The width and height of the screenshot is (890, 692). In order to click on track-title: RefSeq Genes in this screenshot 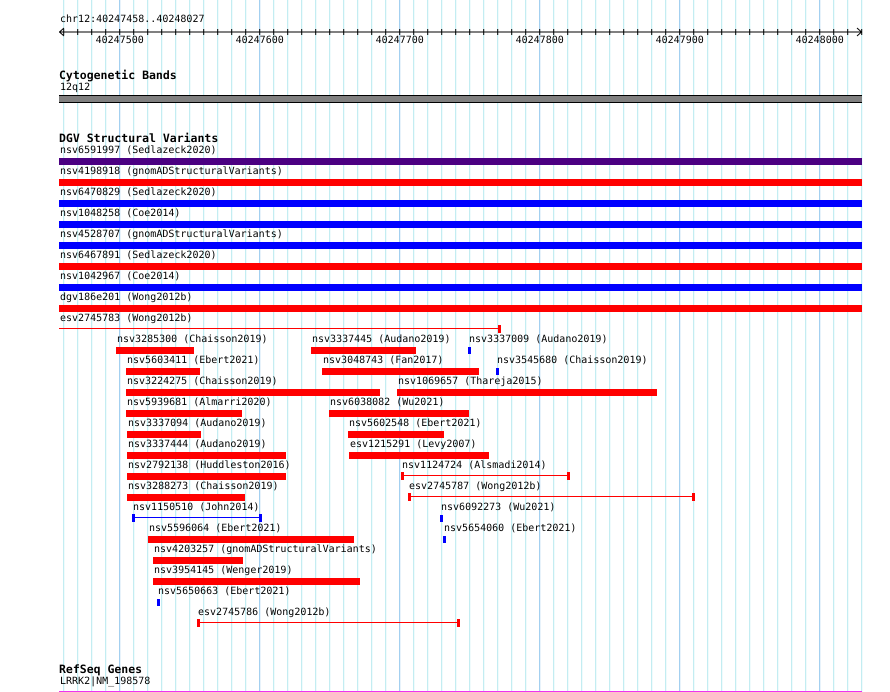, I will do `click(100, 669)`.